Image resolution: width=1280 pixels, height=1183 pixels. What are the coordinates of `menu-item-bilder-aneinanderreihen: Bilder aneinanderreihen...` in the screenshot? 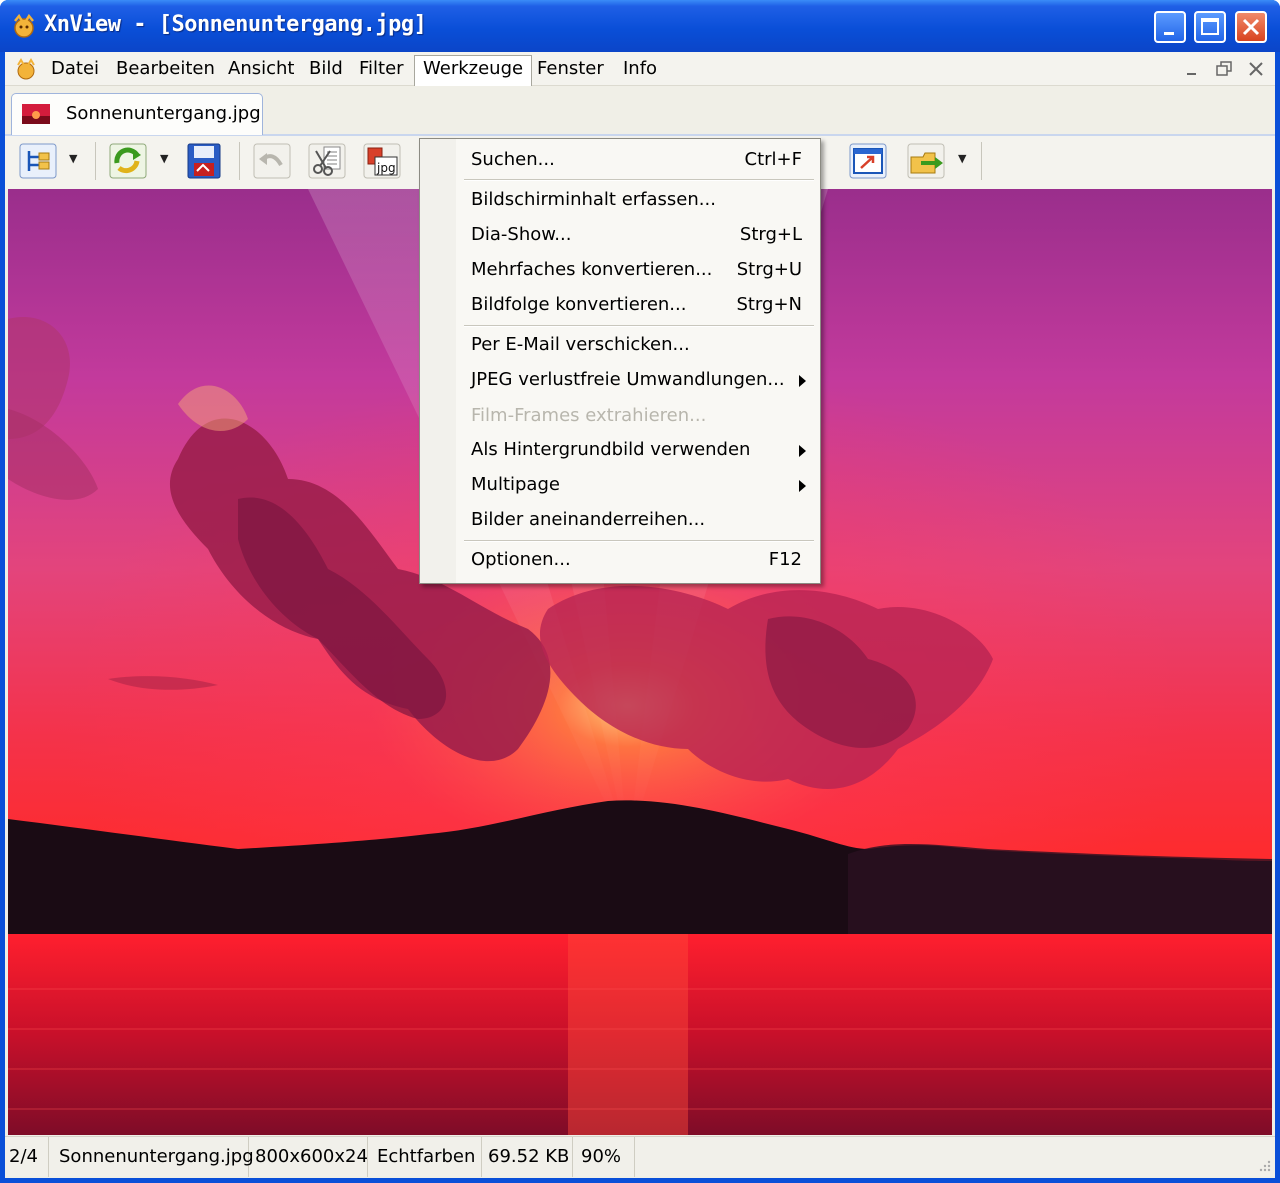 It's located at (620, 520).